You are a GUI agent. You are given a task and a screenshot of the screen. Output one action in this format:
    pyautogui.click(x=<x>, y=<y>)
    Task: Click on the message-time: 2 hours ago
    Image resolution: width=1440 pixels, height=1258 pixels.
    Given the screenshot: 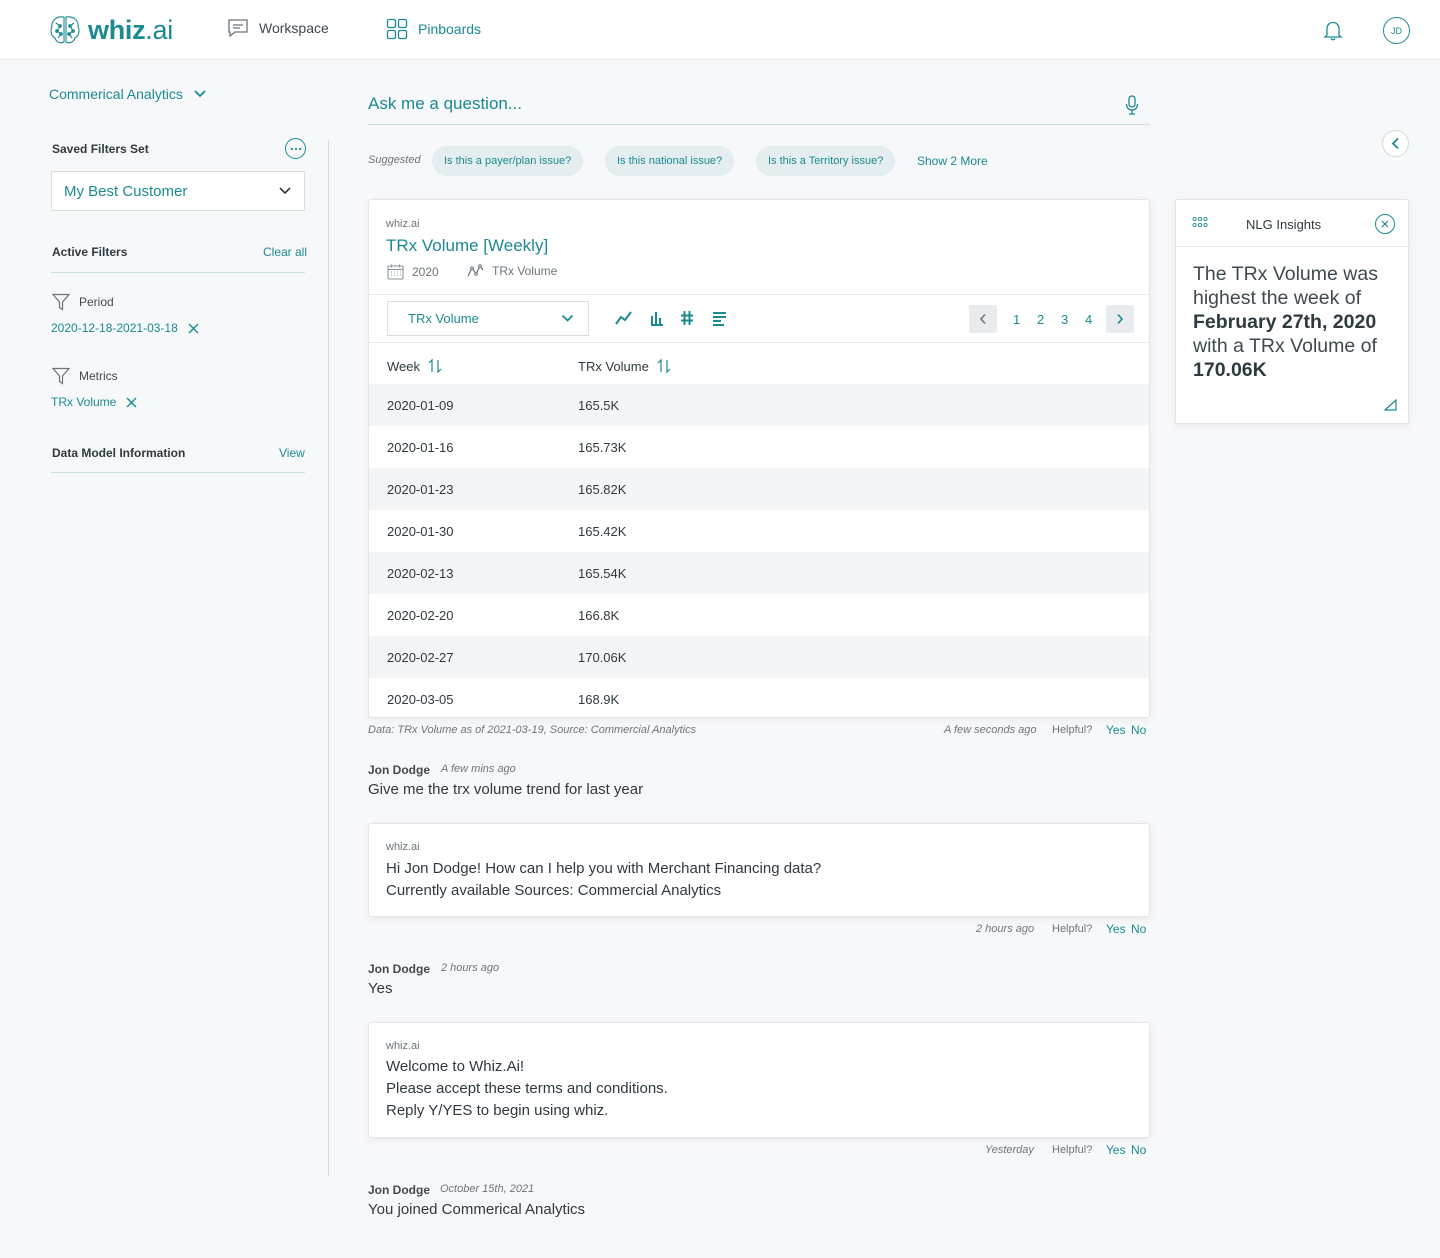 What is the action you would take?
    pyautogui.click(x=470, y=968)
    